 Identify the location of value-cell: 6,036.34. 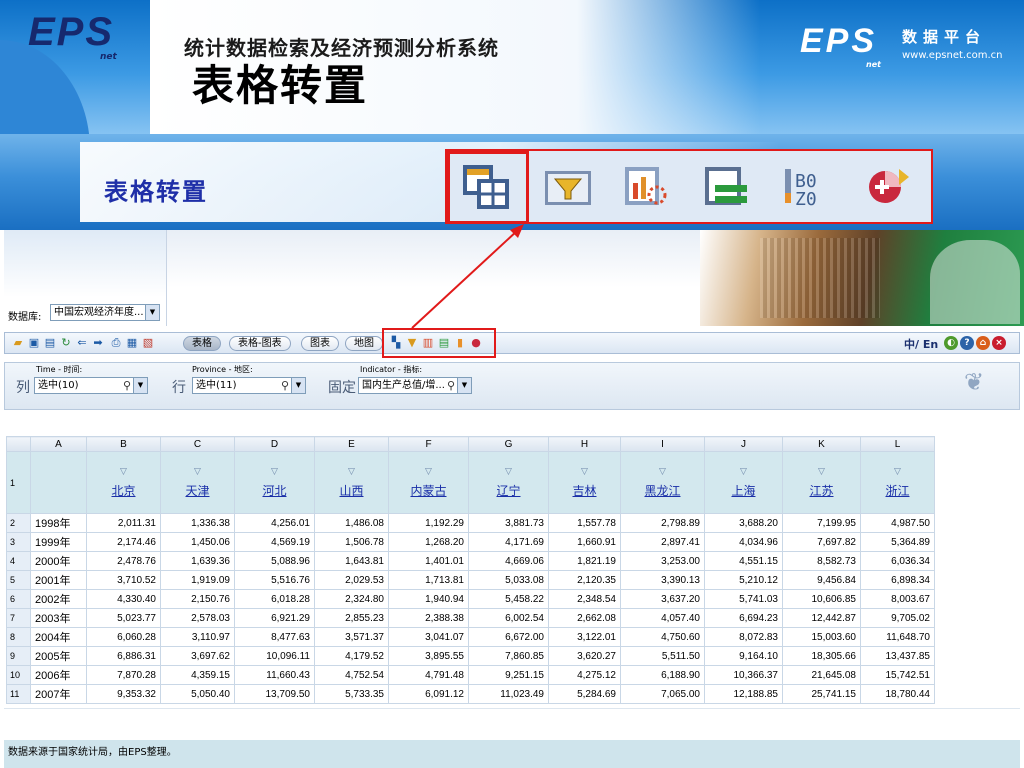
(897, 561).